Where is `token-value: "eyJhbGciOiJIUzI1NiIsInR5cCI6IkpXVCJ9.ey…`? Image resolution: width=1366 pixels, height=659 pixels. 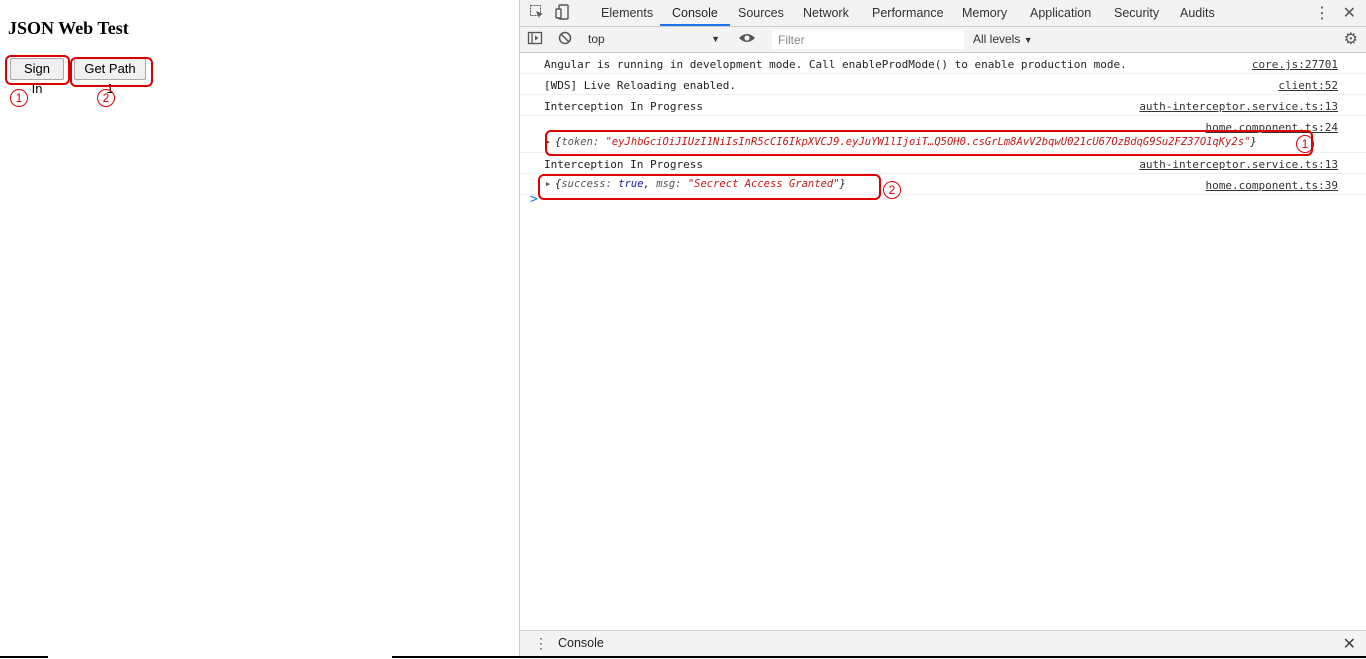 token-value: "eyJhbGciOiJIUzI1NiIsInR5cCI6IkpXVCJ9.ey… is located at coordinates (928, 142).